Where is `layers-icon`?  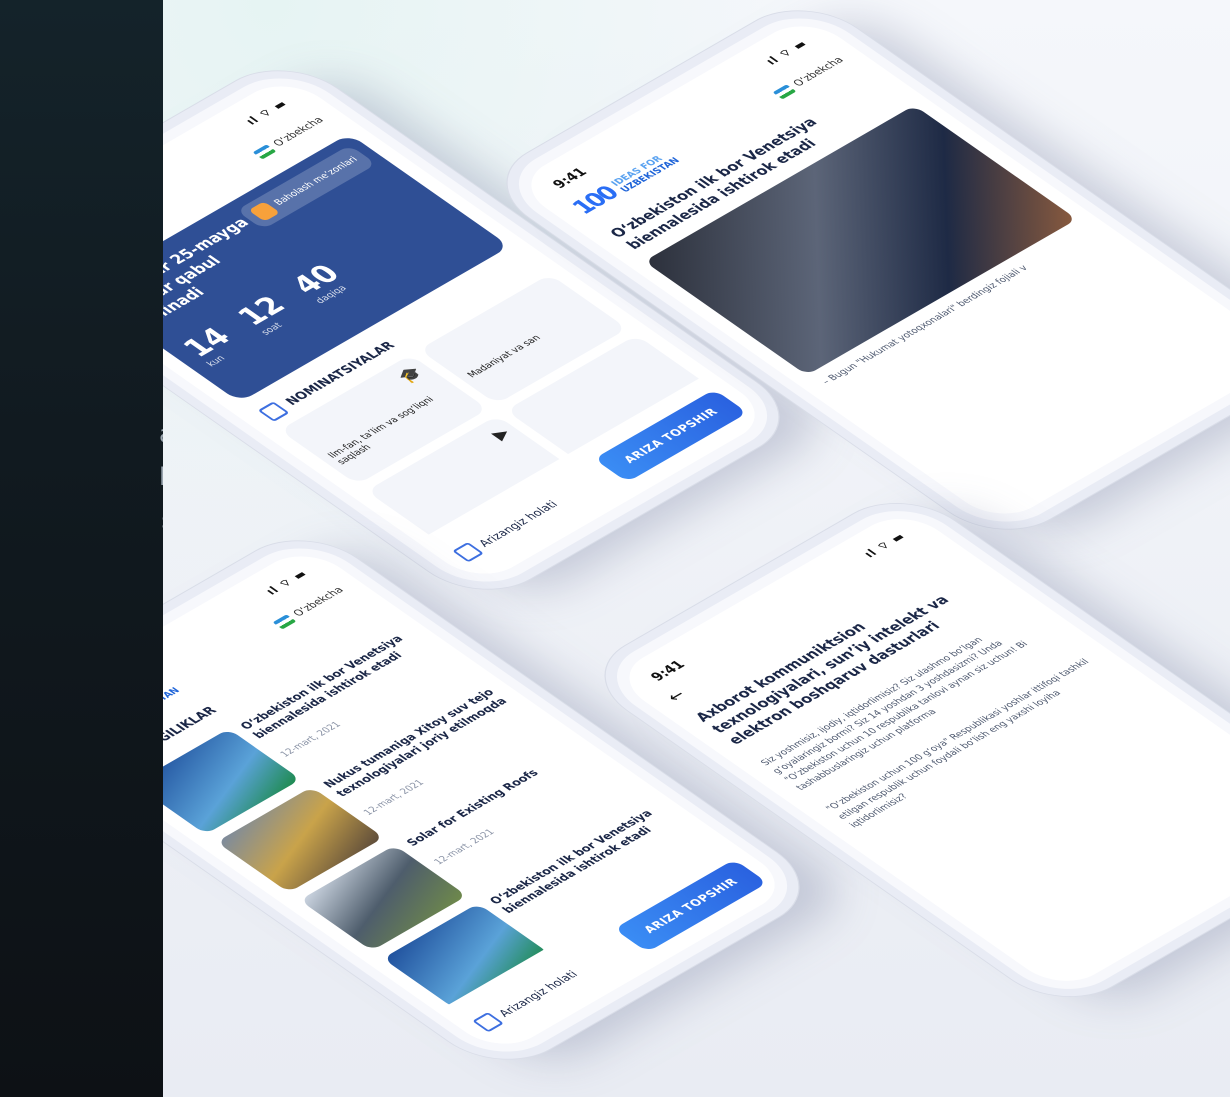
layers-icon is located at coordinates (273, 411).